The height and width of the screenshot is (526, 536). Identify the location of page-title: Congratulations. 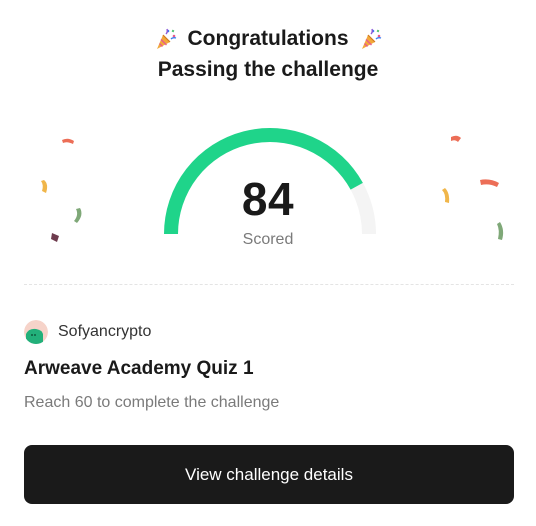
(268, 38).